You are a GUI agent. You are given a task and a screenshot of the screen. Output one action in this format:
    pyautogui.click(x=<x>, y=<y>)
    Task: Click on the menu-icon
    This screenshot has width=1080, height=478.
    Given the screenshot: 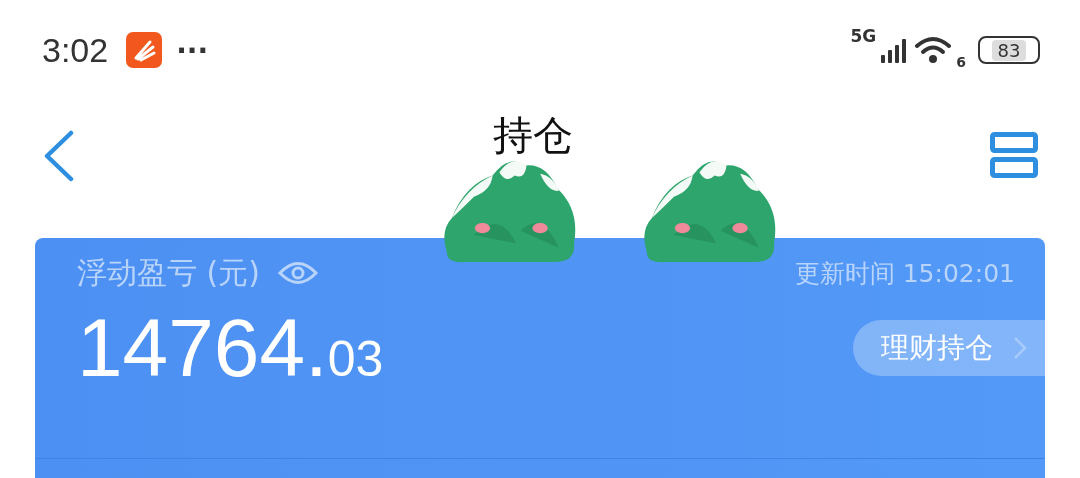 What is the action you would take?
    pyautogui.click(x=1014, y=155)
    